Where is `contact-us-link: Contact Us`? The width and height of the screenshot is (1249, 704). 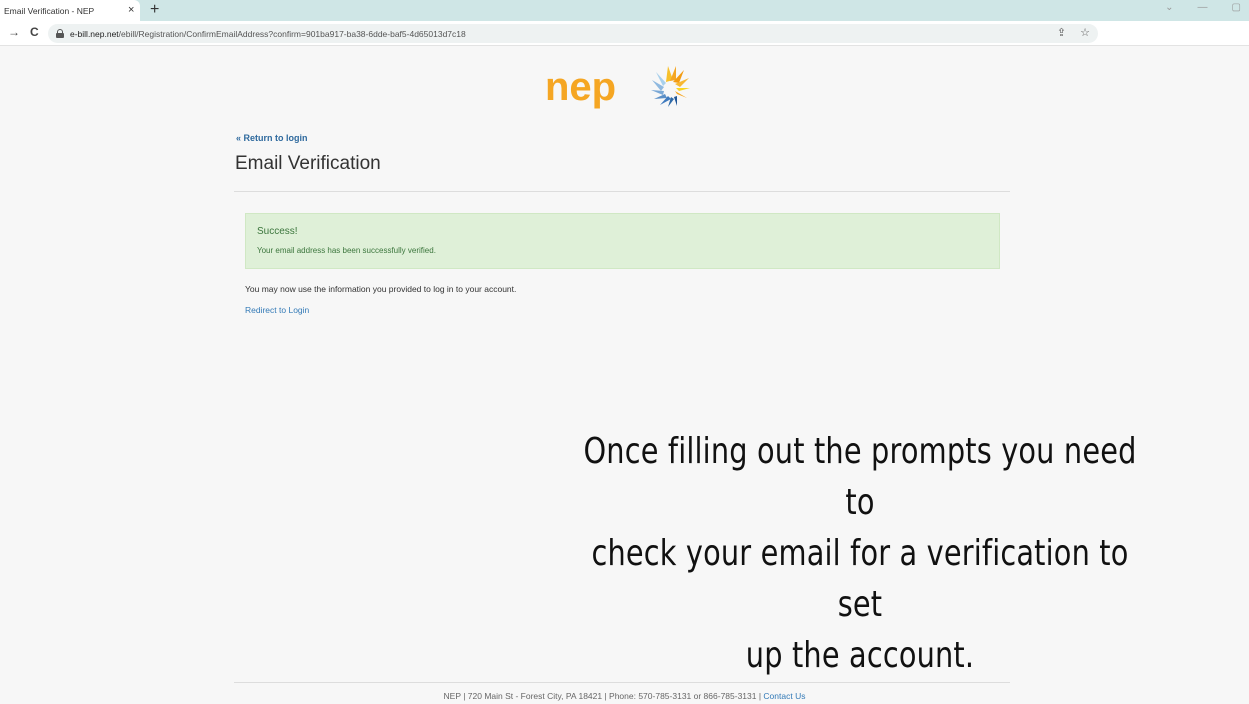
contact-us-link: Contact Us is located at coordinates (784, 696).